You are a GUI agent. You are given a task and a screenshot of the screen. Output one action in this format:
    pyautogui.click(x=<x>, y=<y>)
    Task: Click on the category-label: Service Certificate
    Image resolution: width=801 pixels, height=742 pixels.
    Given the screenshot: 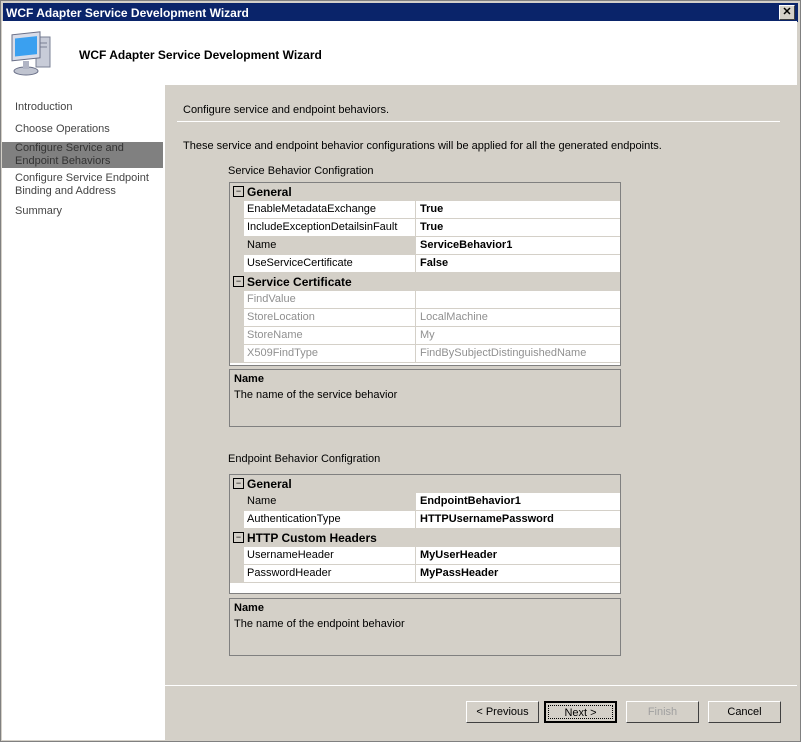 What is the action you would take?
    pyautogui.click(x=299, y=282)
    